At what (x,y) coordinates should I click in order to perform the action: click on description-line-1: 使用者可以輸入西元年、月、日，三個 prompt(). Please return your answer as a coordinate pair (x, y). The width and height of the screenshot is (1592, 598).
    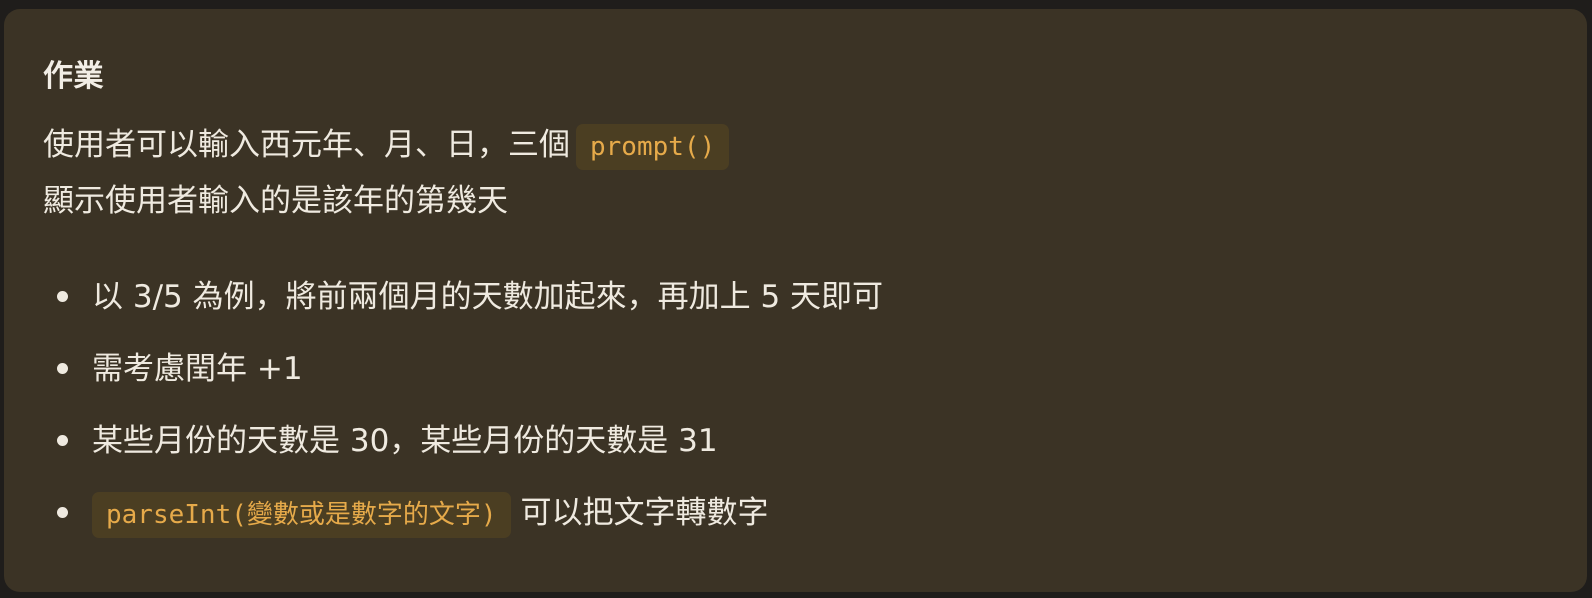
    Looking at the image, I should click on (386, 146).